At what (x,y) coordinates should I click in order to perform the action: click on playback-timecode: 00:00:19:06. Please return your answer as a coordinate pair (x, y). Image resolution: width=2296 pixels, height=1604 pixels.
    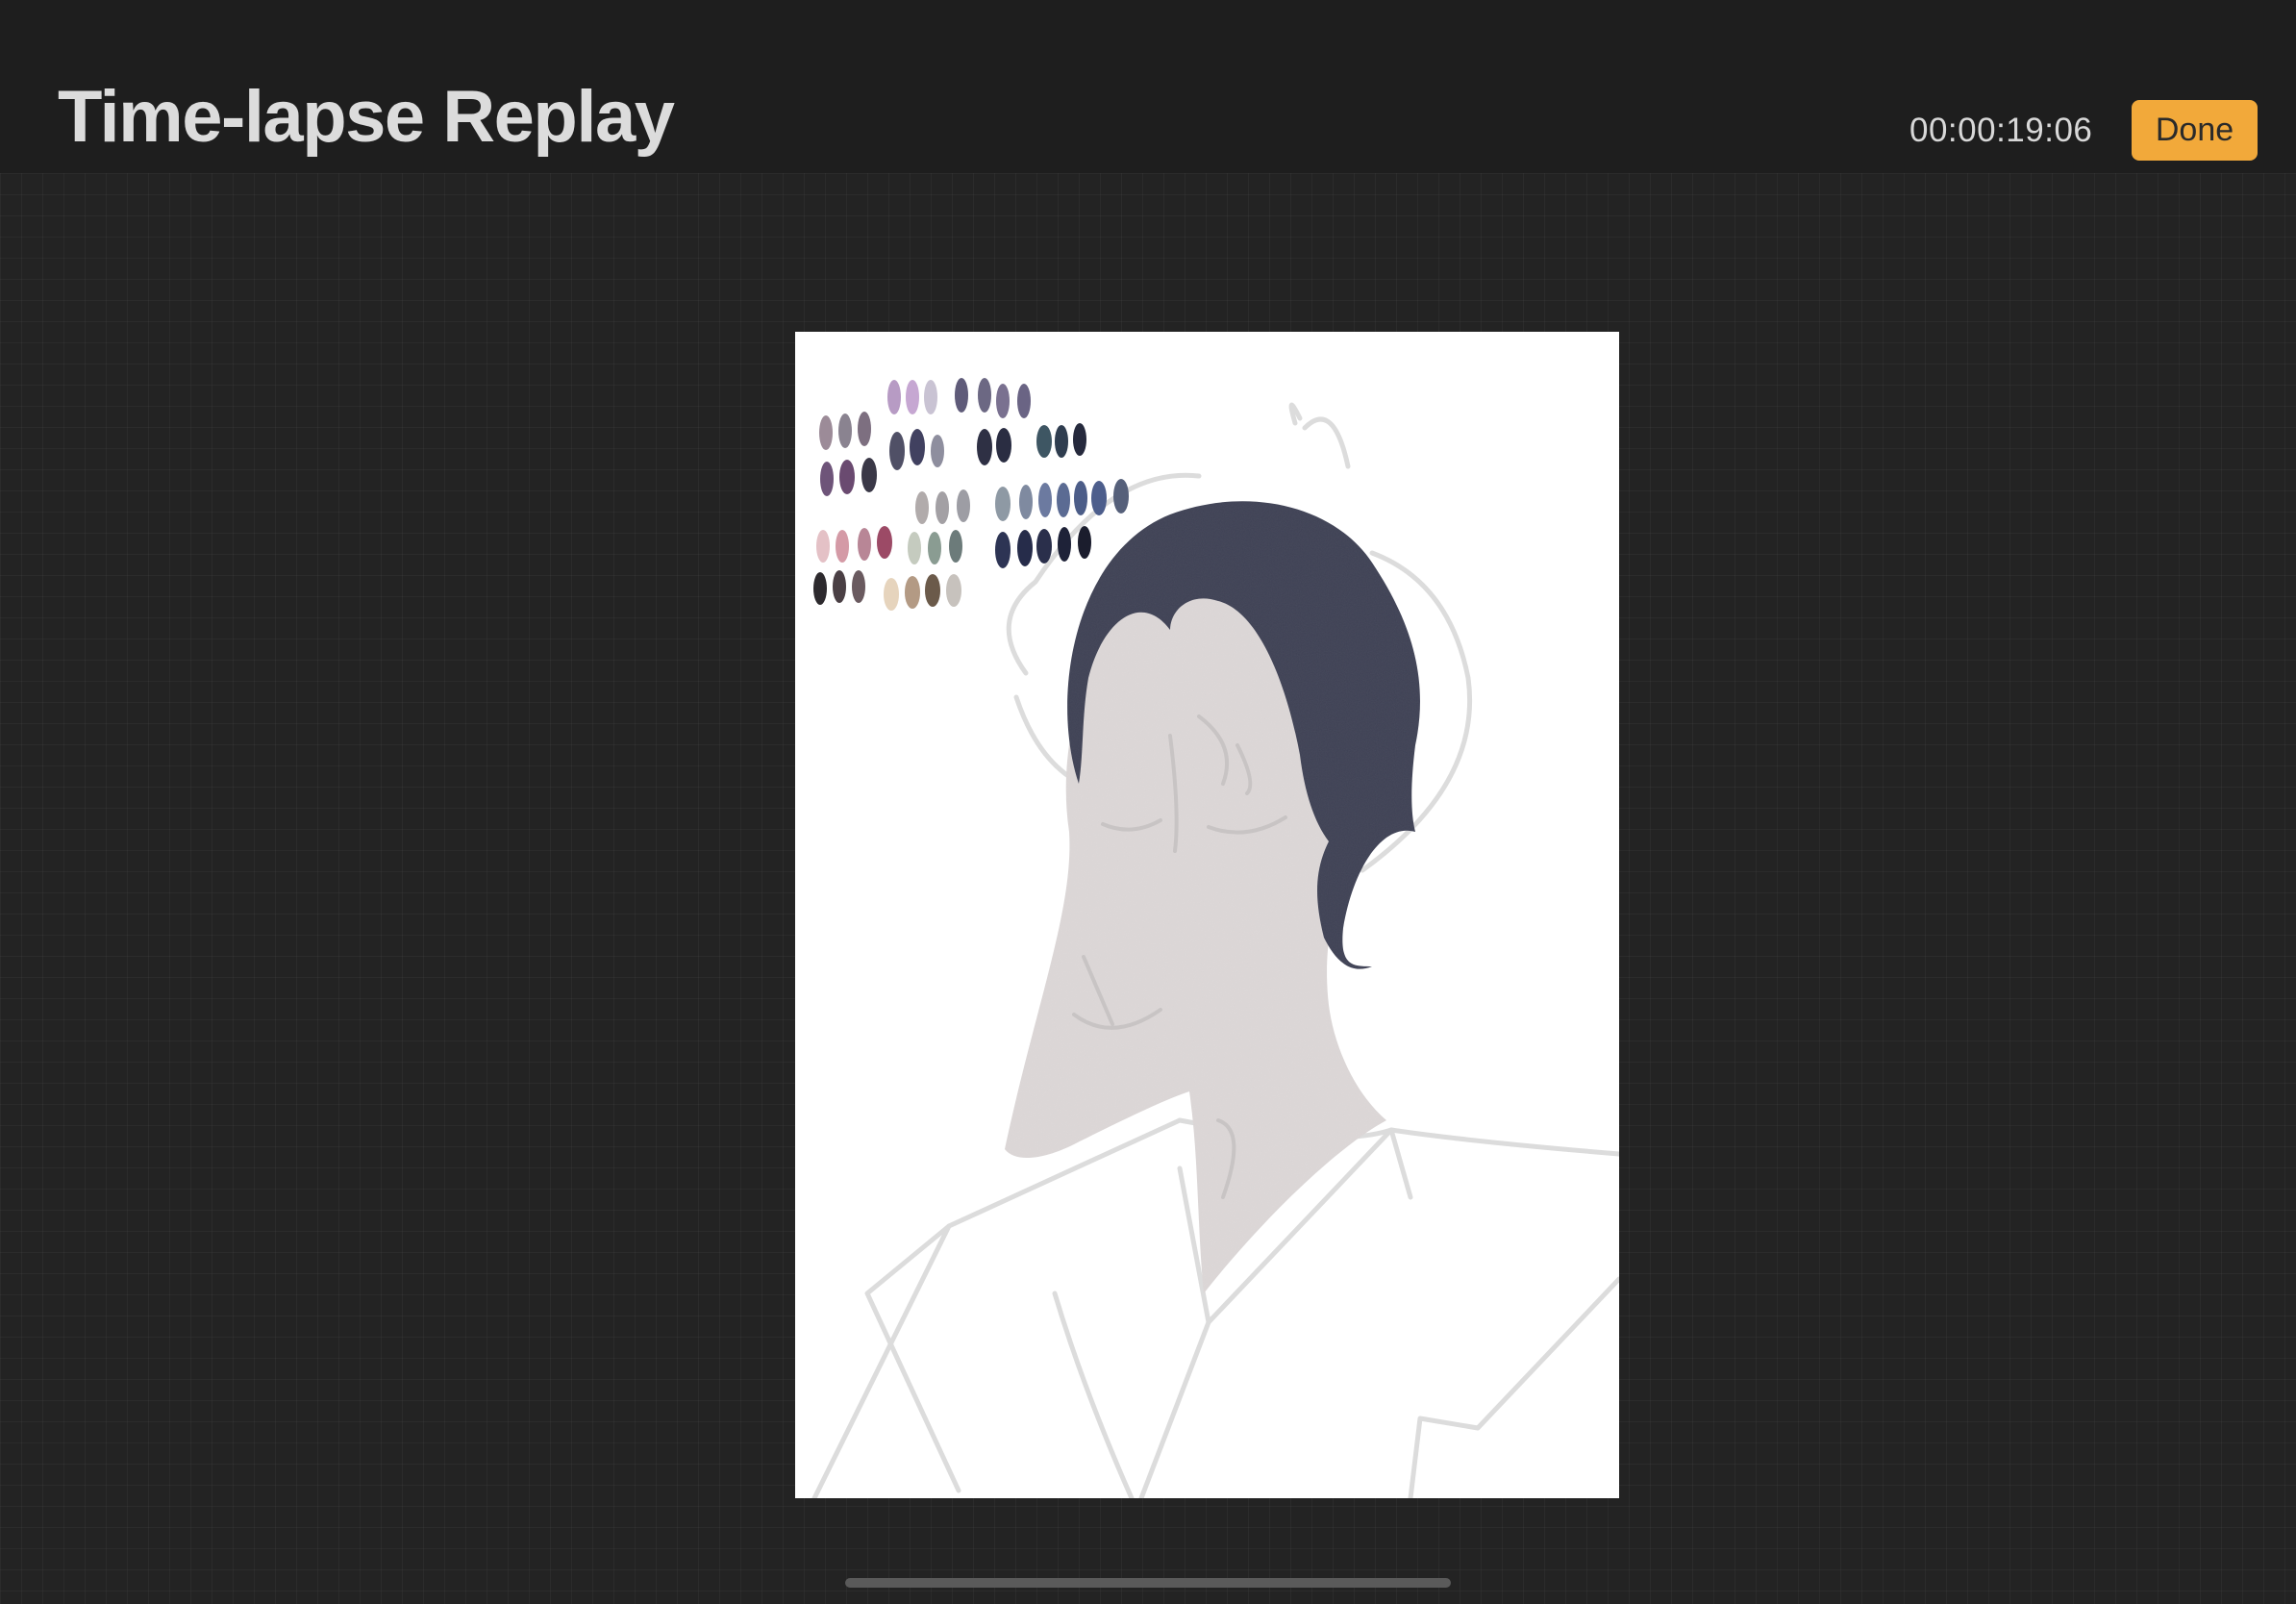
    Looking at the image, I should click on (2001, 130).